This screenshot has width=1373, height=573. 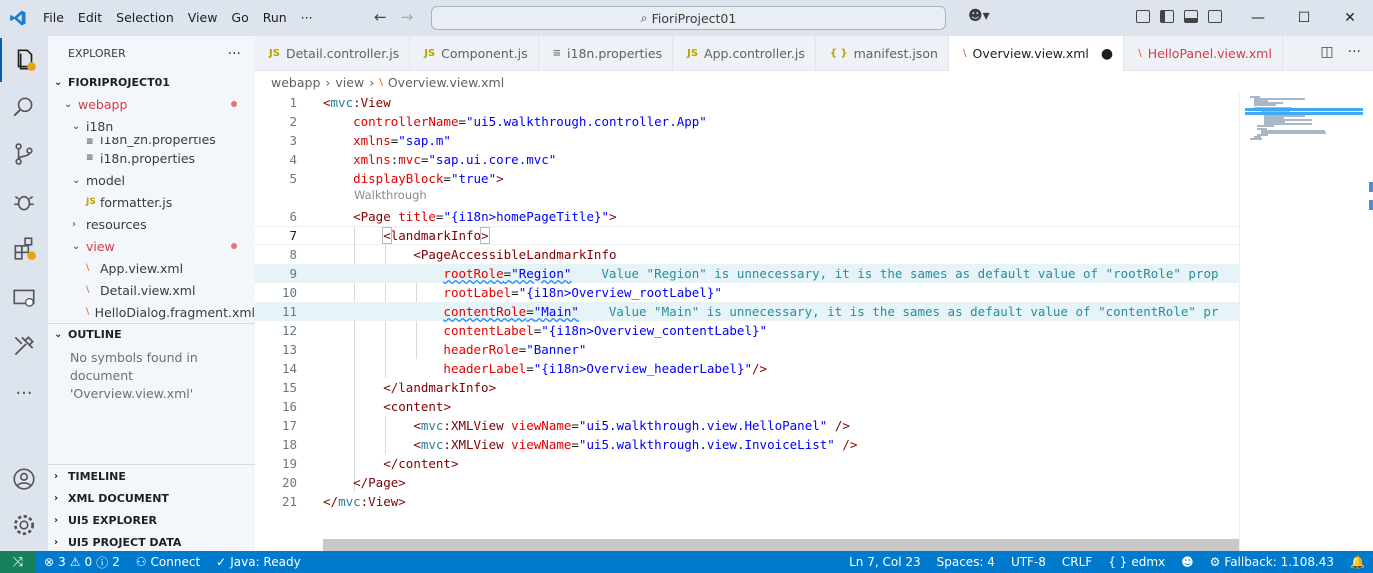 What do you see at coordinates (747, 406) in the screenshot?
I see `code-line: 16 <content>` at bounding box center [747, 406].